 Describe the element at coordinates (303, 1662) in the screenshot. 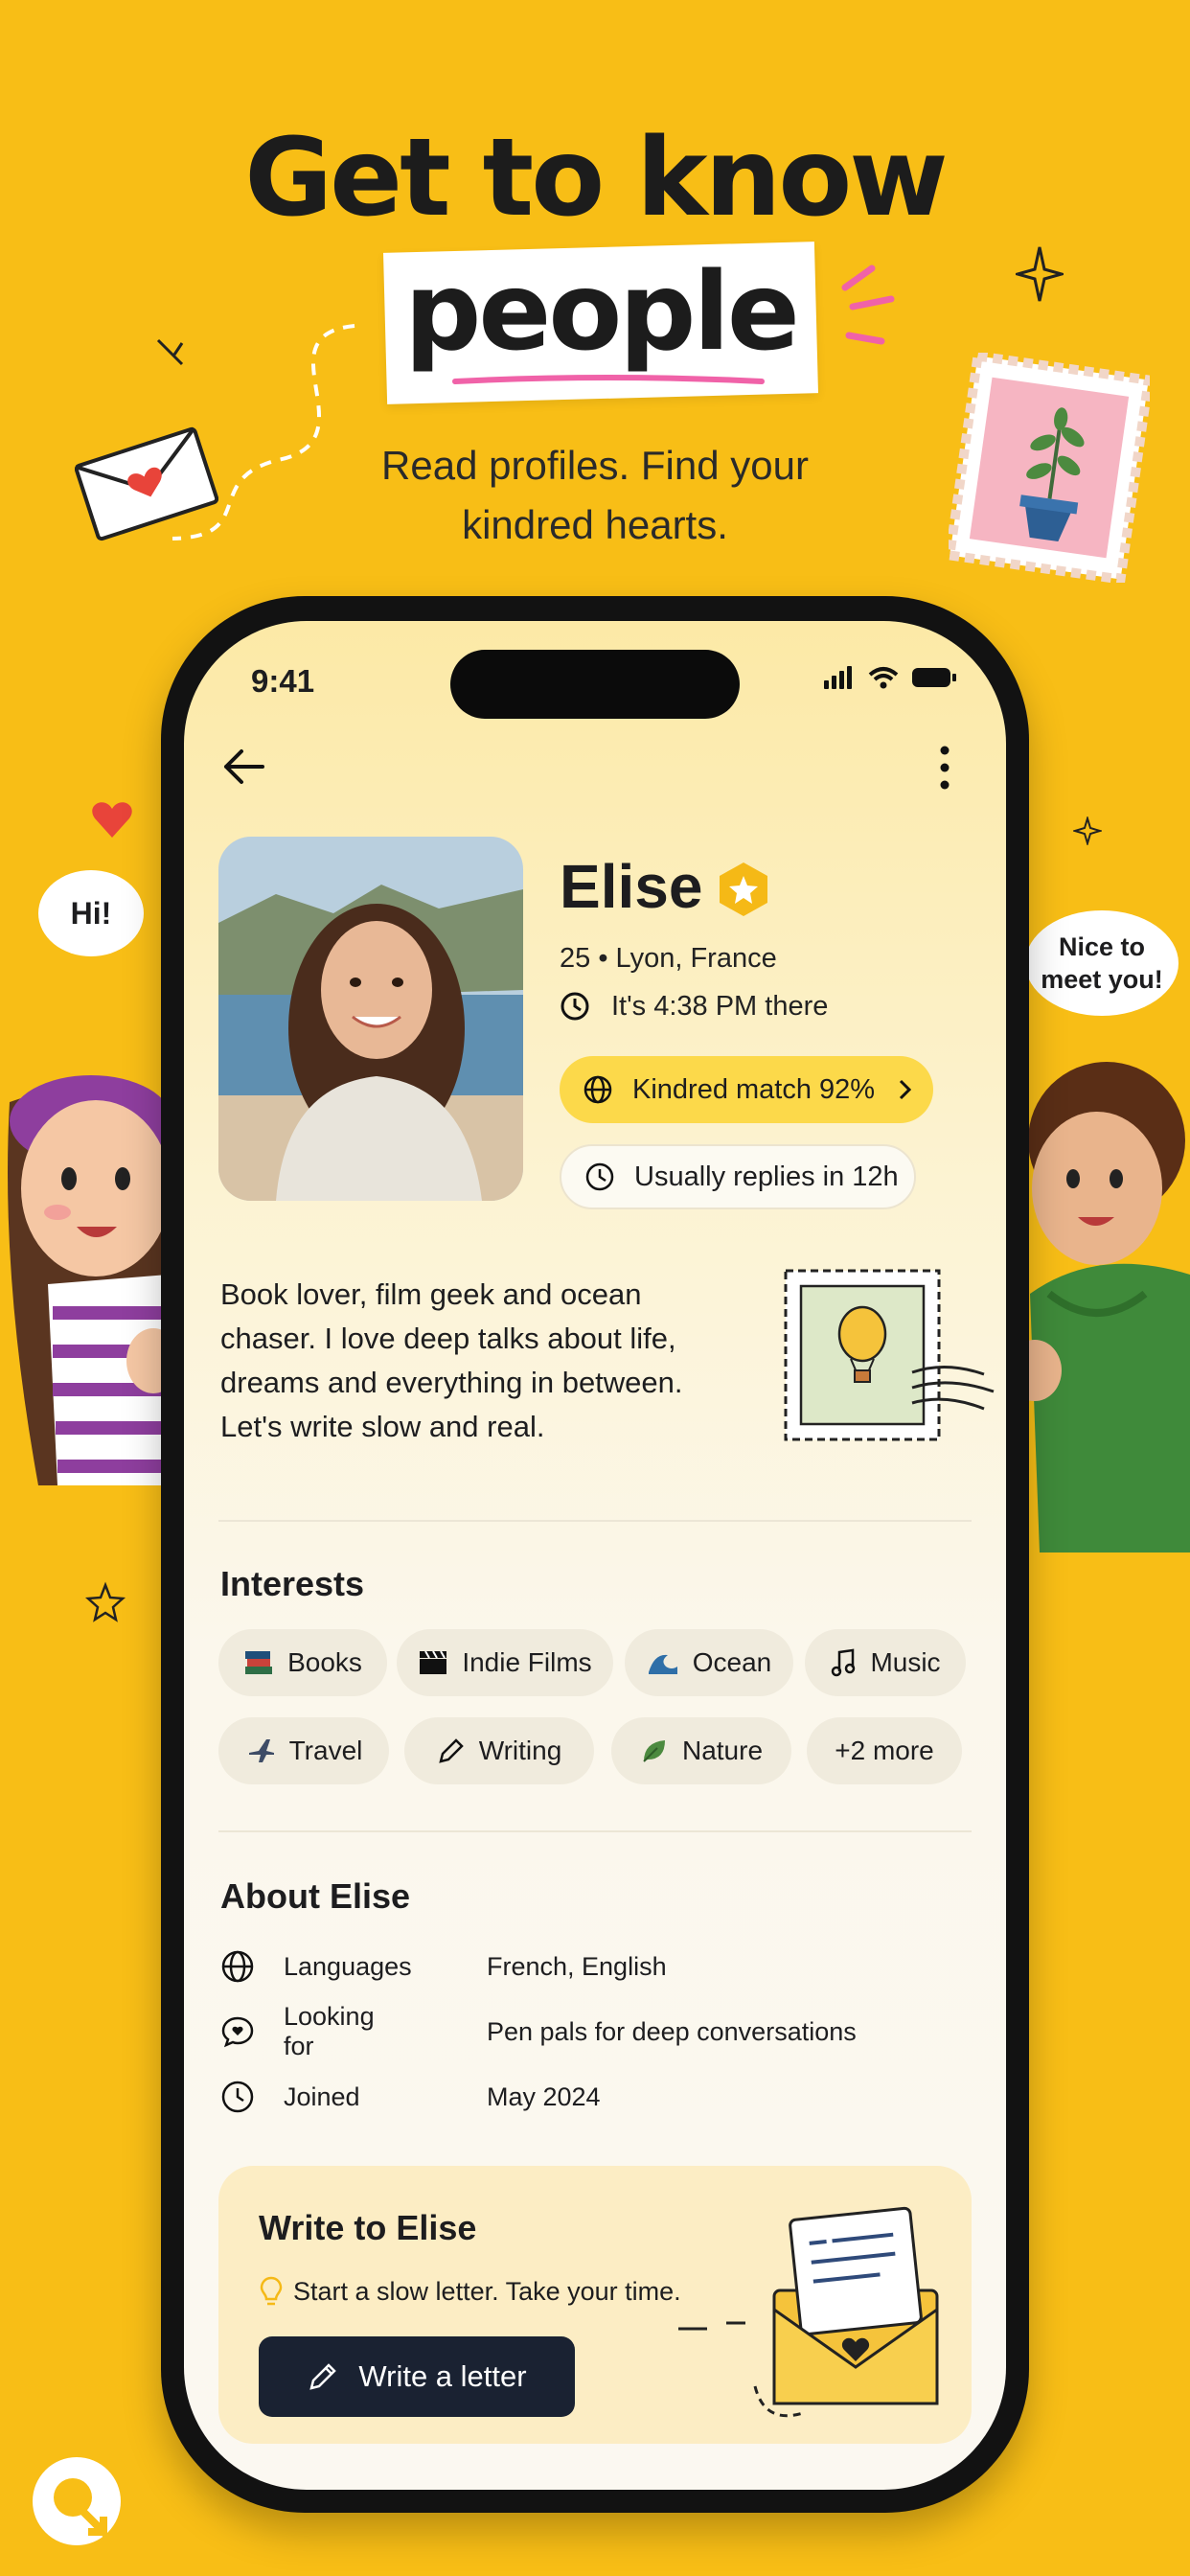

I see `interest-chip-books: Books` at that location.